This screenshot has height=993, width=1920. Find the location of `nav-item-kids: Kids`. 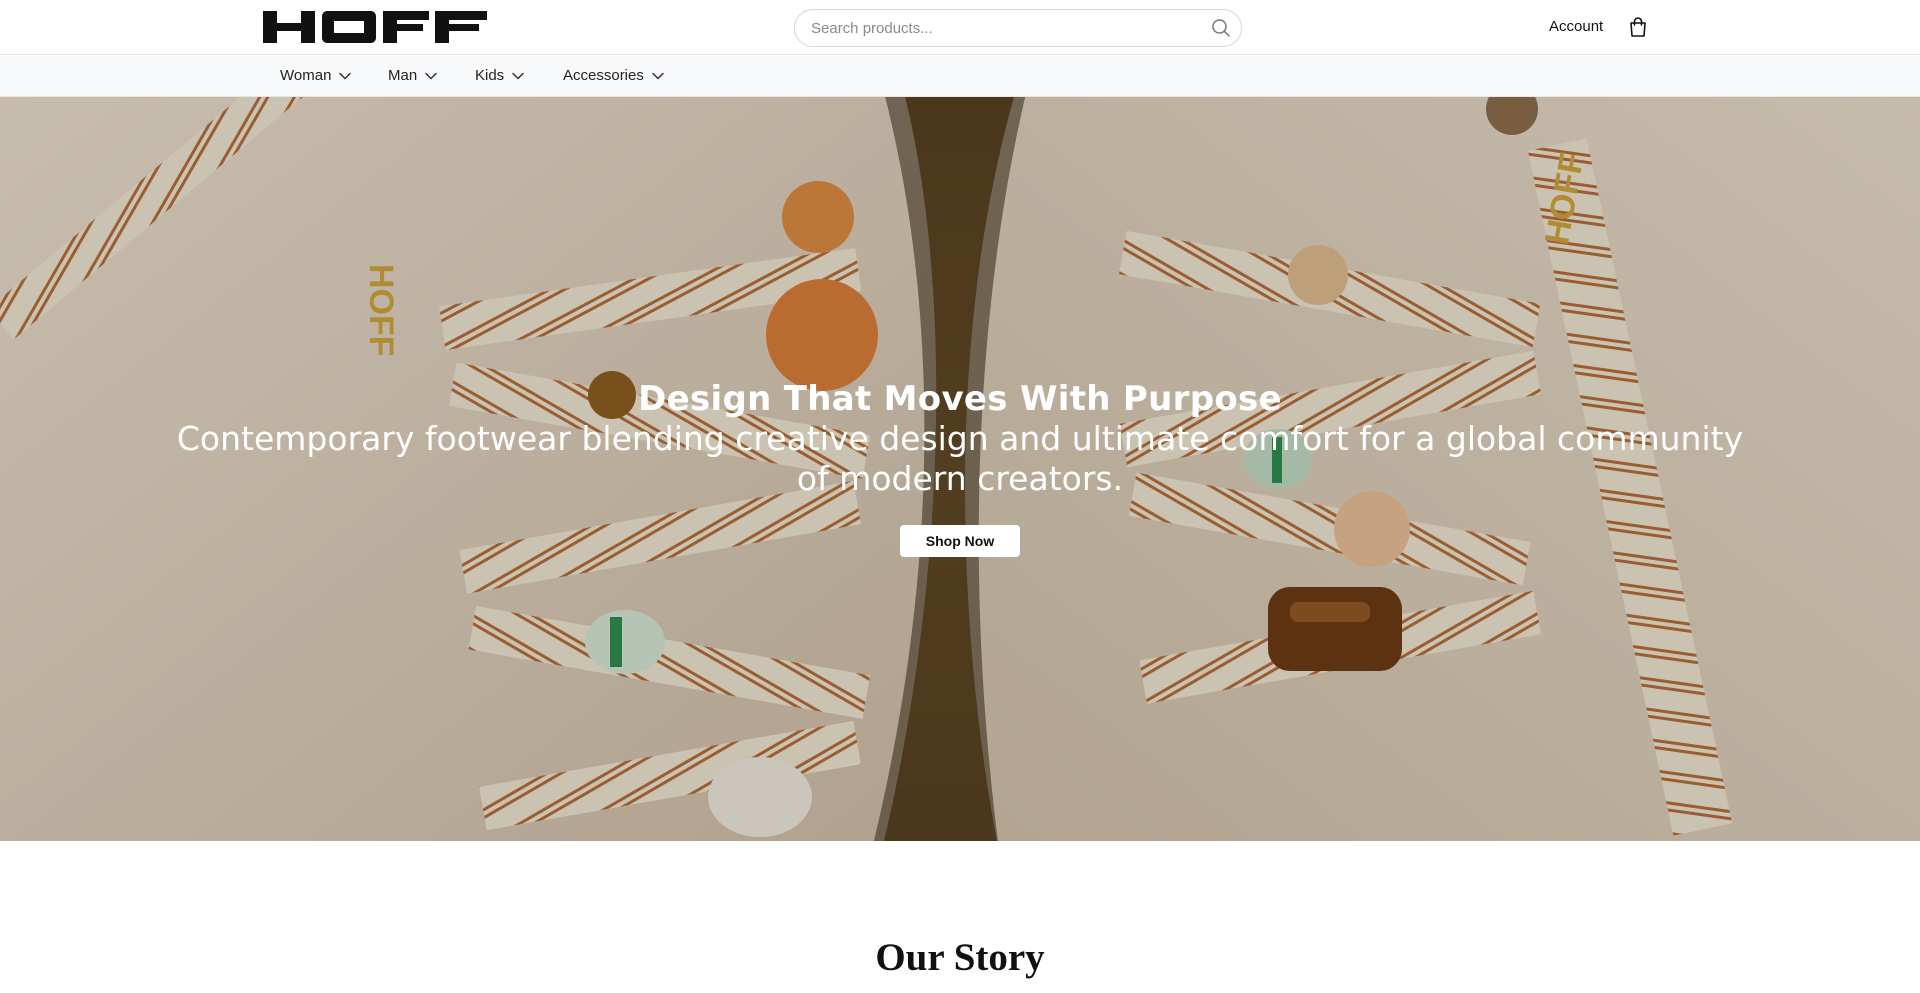

nav-item-kids: Kids is located at coordinates (499, 75).